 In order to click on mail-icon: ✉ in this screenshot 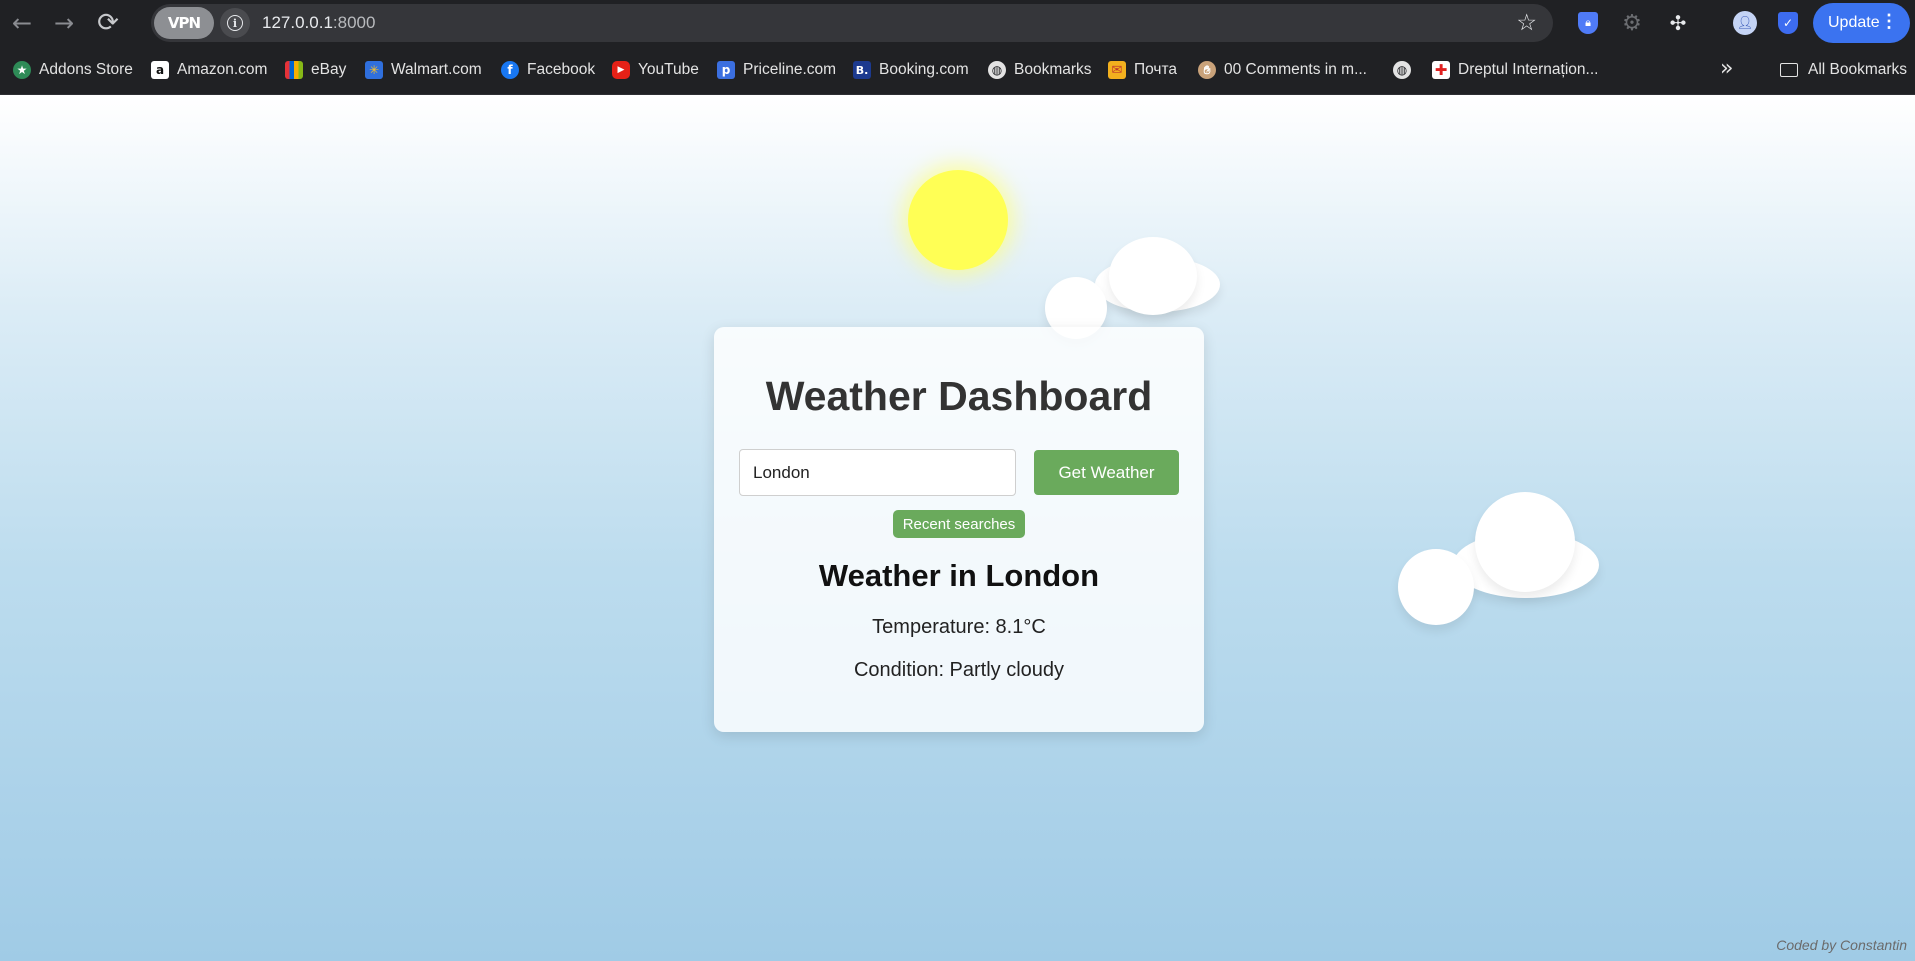, I will do `click(1117, 70)`.